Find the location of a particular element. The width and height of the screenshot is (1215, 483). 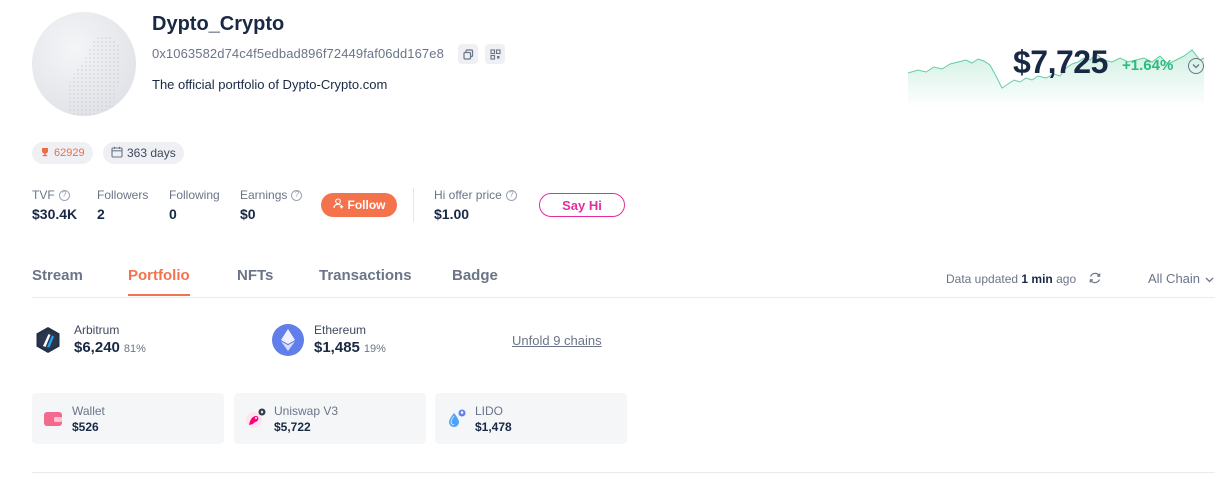

chain-value: $6,240 is located at coordinates (97, 347).